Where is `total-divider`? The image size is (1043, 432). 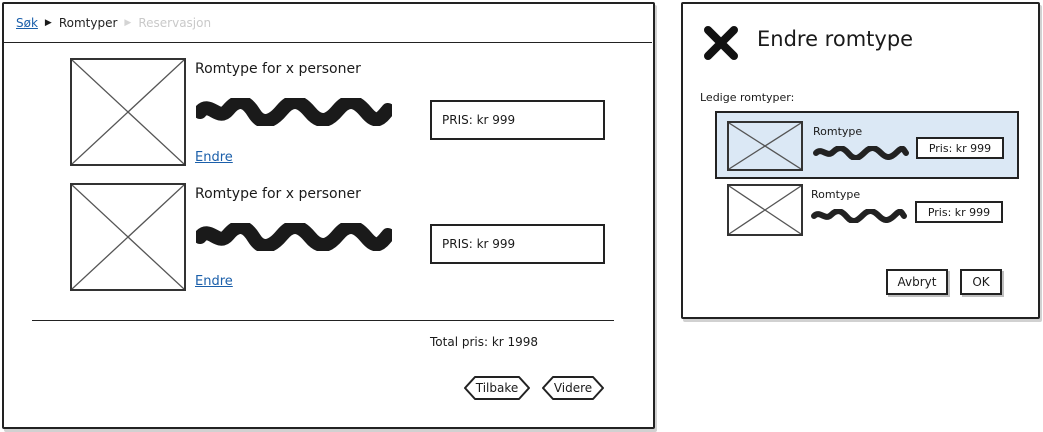
total-divider is located at coordinates (323, 320).